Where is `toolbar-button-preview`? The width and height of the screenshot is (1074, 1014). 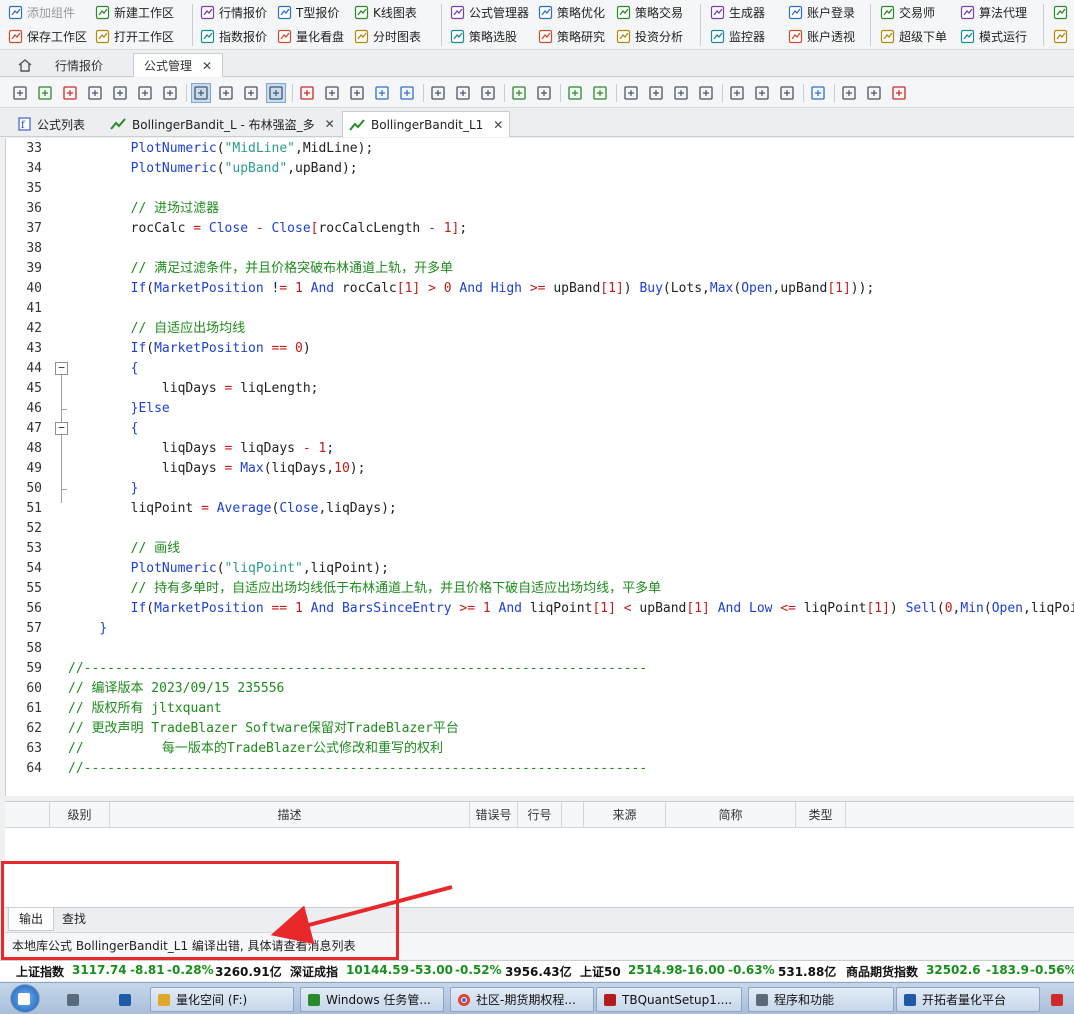
toolbar-button-preview is located at coordinates (276, 93).